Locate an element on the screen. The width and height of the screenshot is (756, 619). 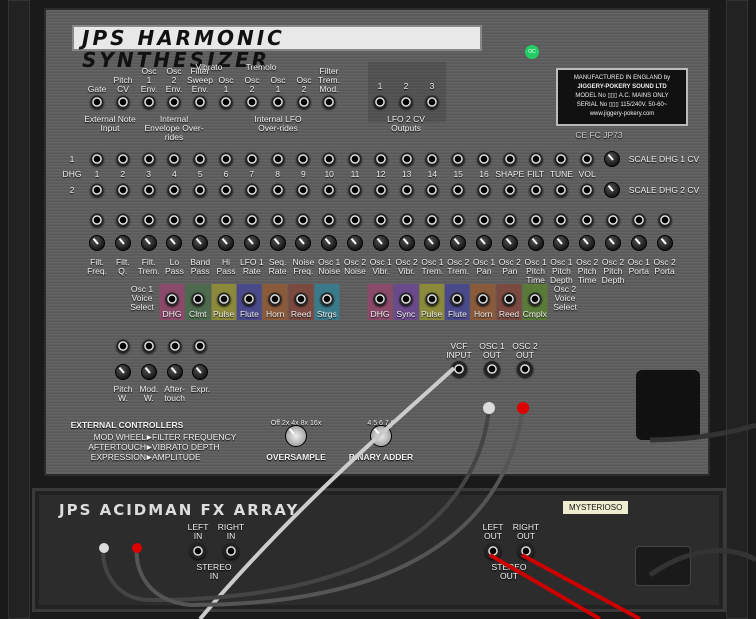
power-cable-synth is located at coordinates (702, 432).